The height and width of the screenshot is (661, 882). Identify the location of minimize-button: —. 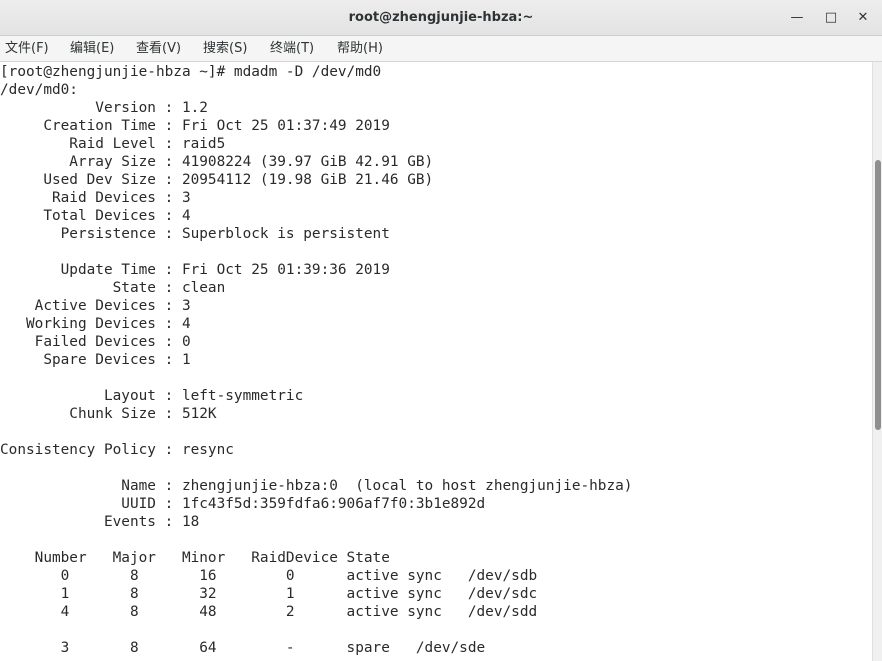
(797, 18).